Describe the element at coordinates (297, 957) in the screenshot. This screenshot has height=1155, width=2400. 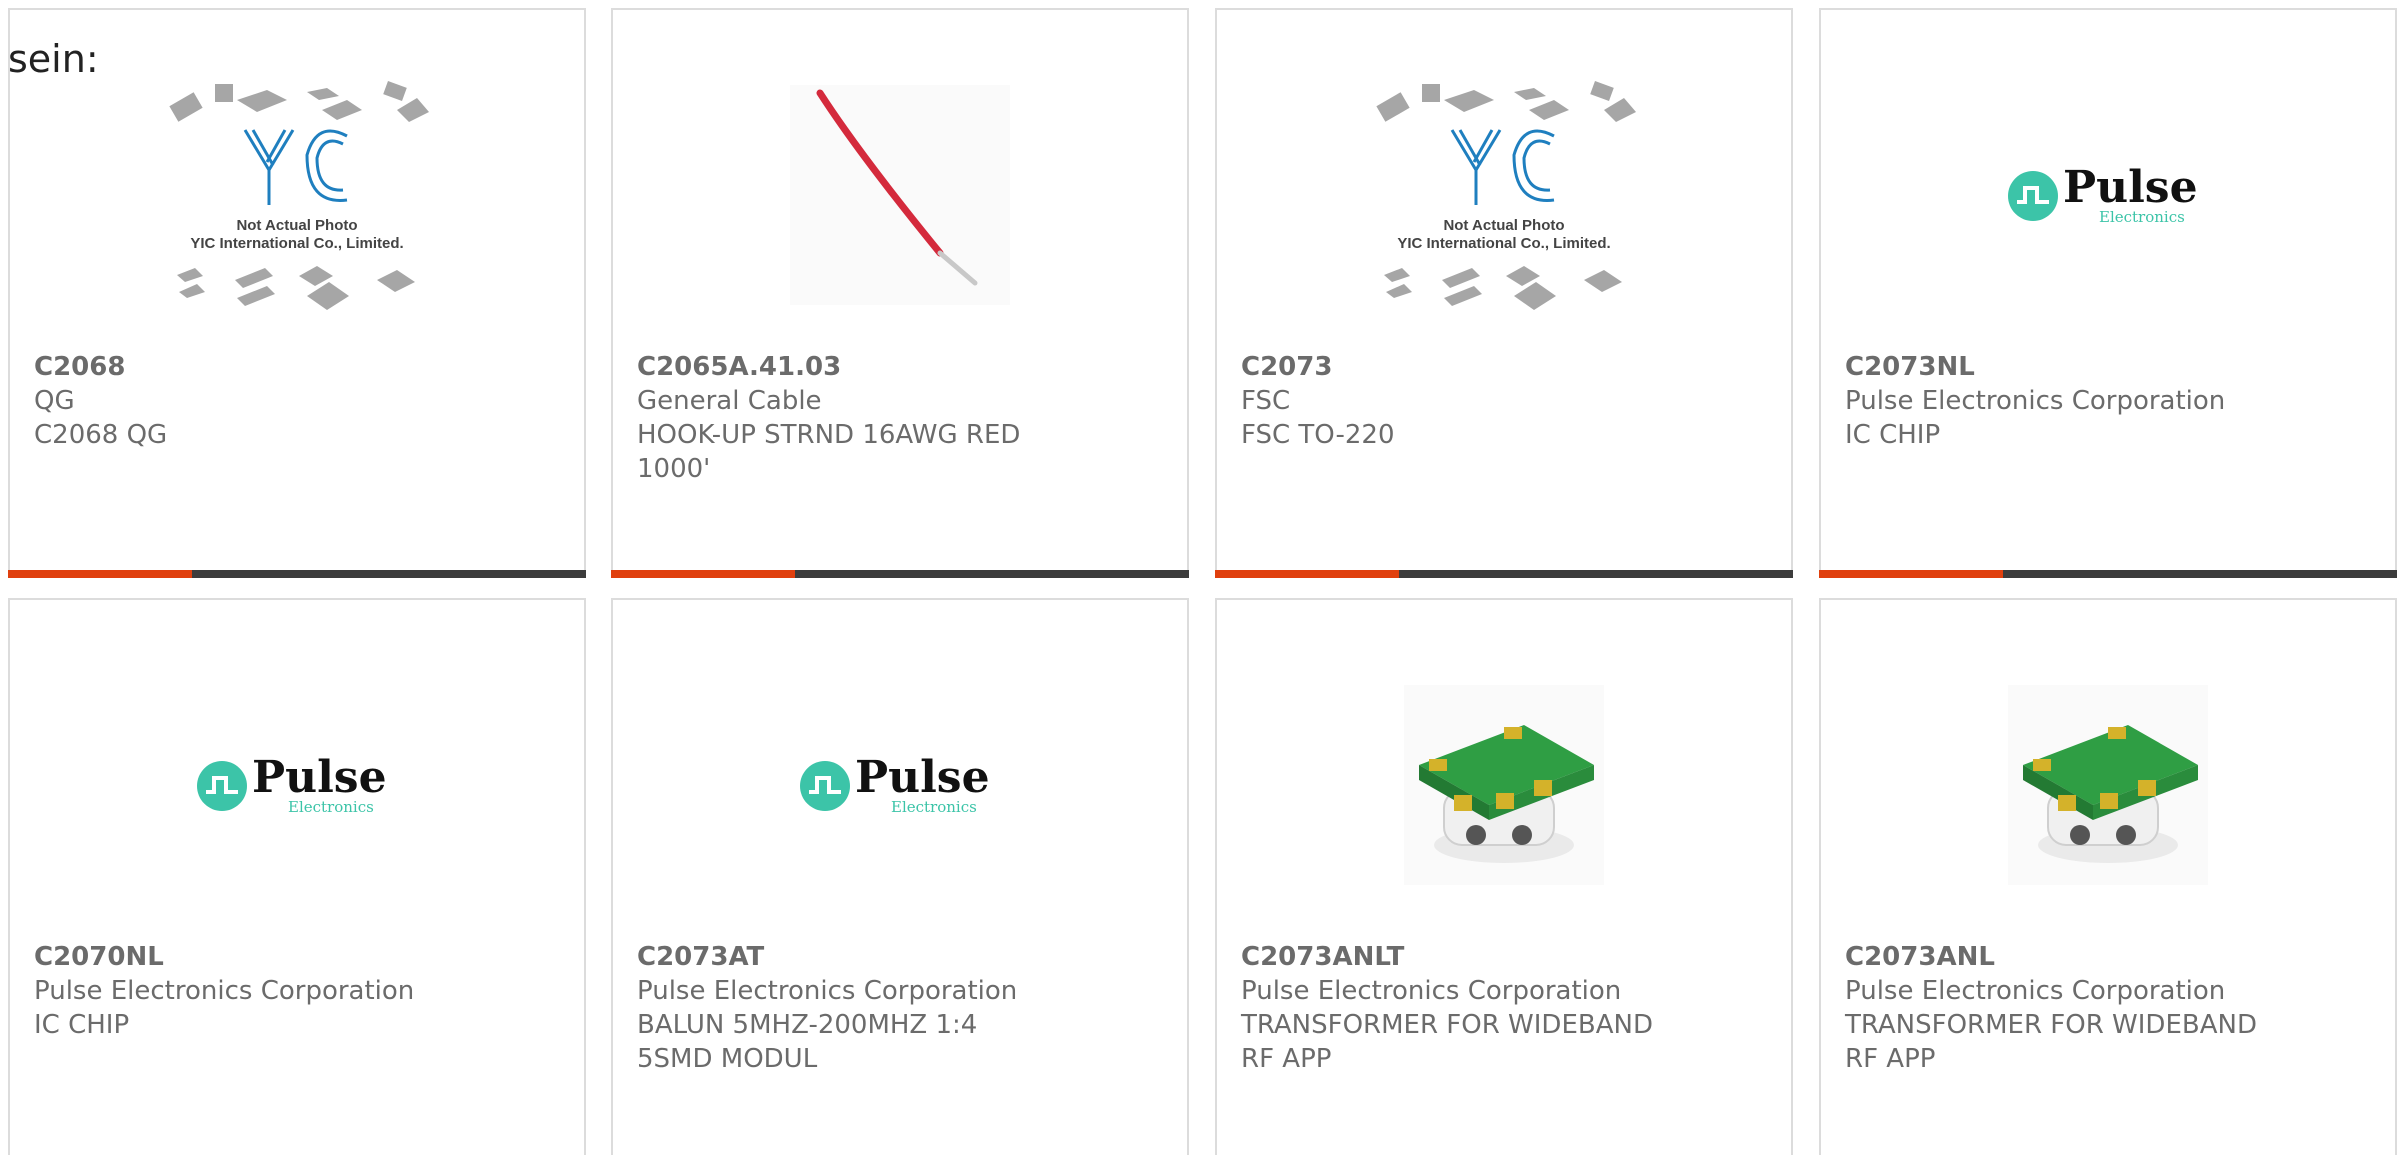
I see `part-number: C2070NL` at that location.